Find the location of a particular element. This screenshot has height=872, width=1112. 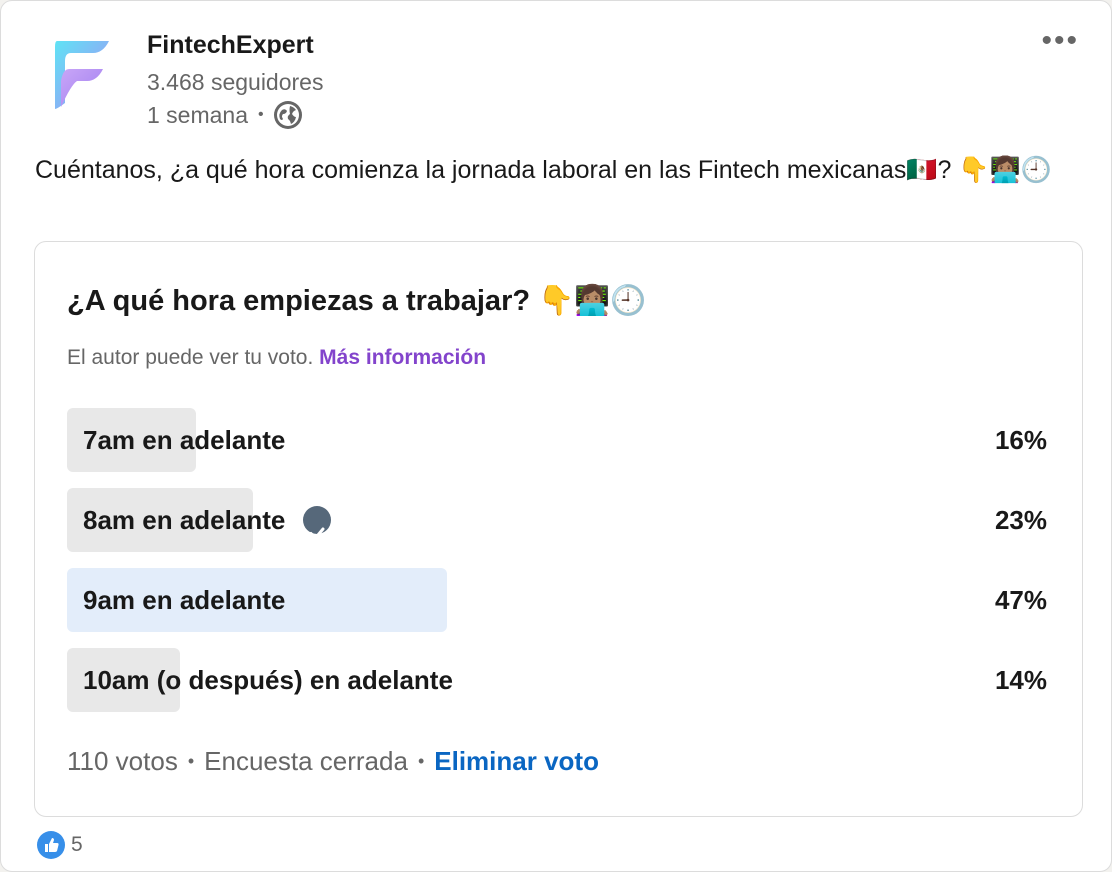

poll-status: Encuesta cerrada is located at coordinates (306, 761).